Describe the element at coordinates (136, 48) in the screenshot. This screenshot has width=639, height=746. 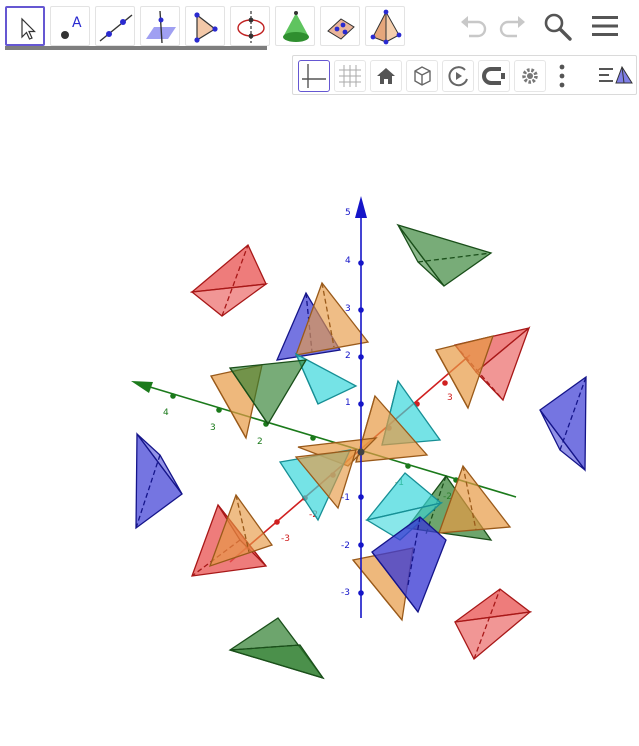
I see `toolbar-scroll-indicator` at that location.